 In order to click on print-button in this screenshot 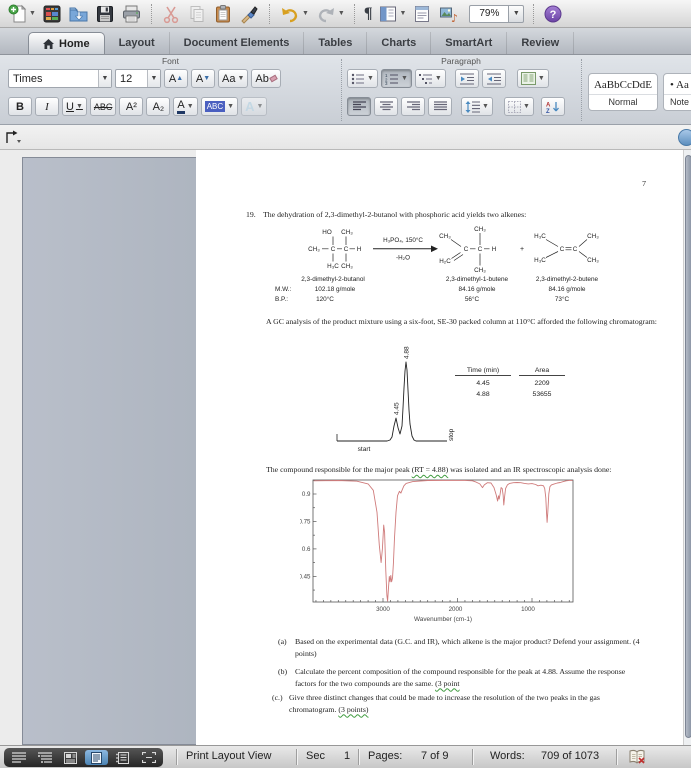, I will do `click(131, 14)`.